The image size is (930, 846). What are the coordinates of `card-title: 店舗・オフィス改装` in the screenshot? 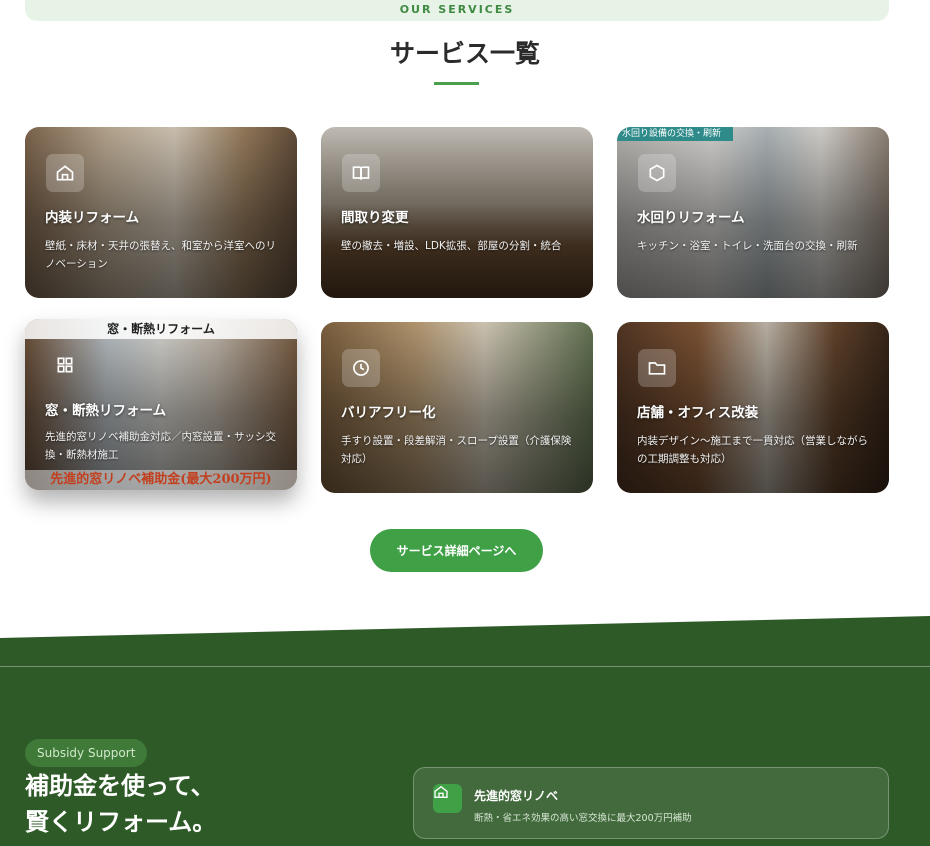 It's located at (698, 413).